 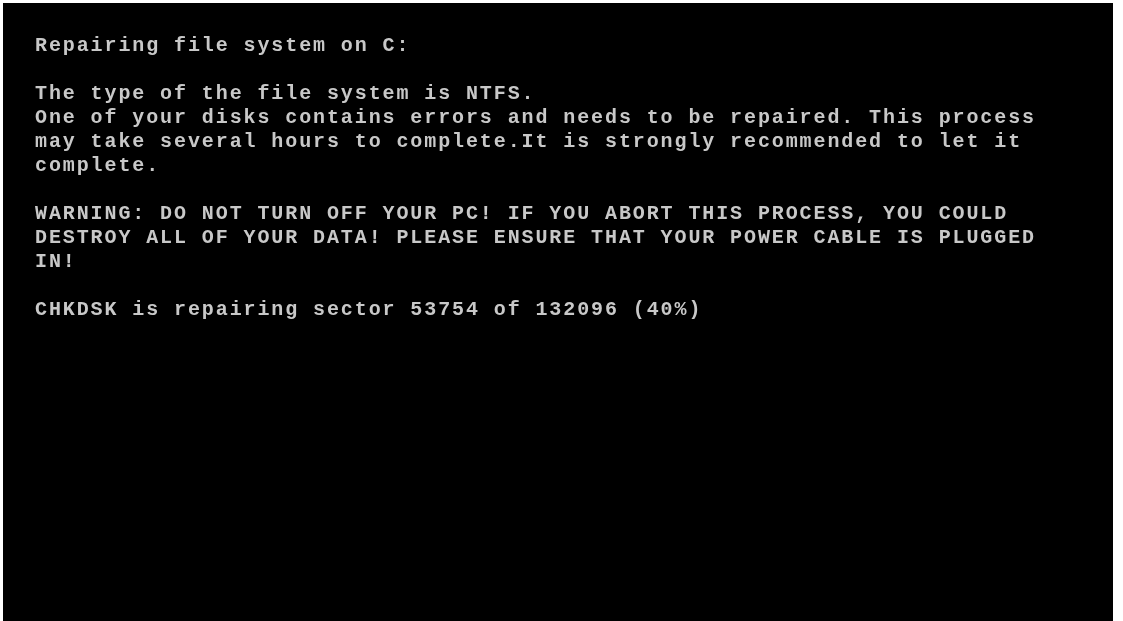 I want to click on console-line: WARNING: DO NOT TURN OFF YOUR PC! IF YOU ABORT THIS PROCESS, YOU COULD, so click(x=522, y=214).